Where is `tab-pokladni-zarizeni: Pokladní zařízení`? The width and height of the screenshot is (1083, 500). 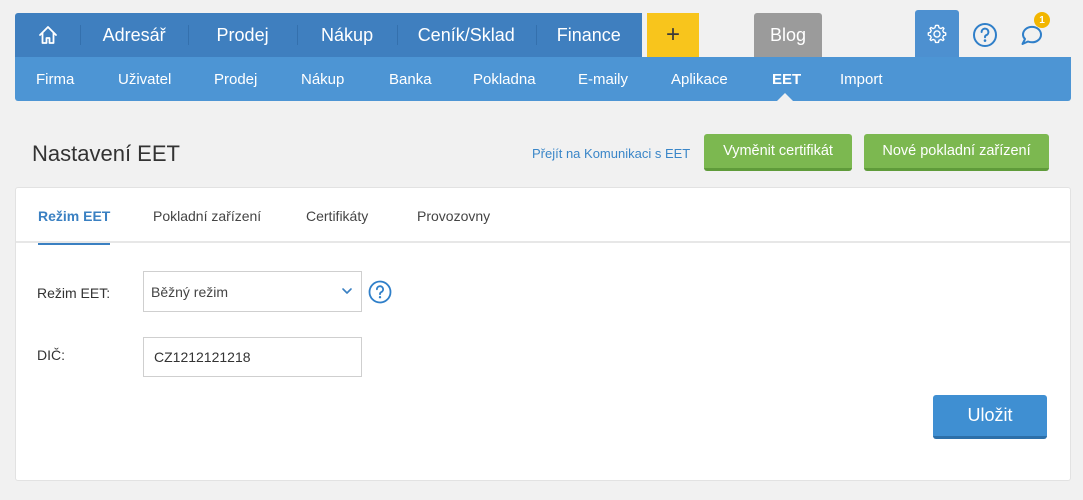 tab-pokladni-zarizeni: Pokladní zařízení is located at coordinates (207, 215).